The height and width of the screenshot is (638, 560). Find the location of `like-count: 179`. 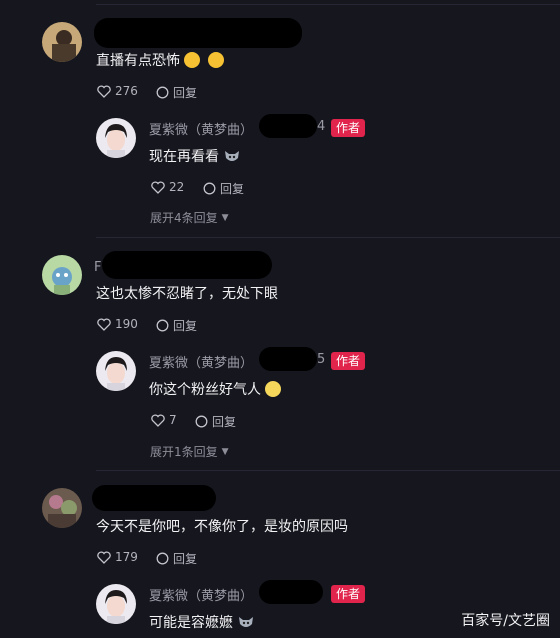

like-count: 179 is located at coordinates (126, 557).